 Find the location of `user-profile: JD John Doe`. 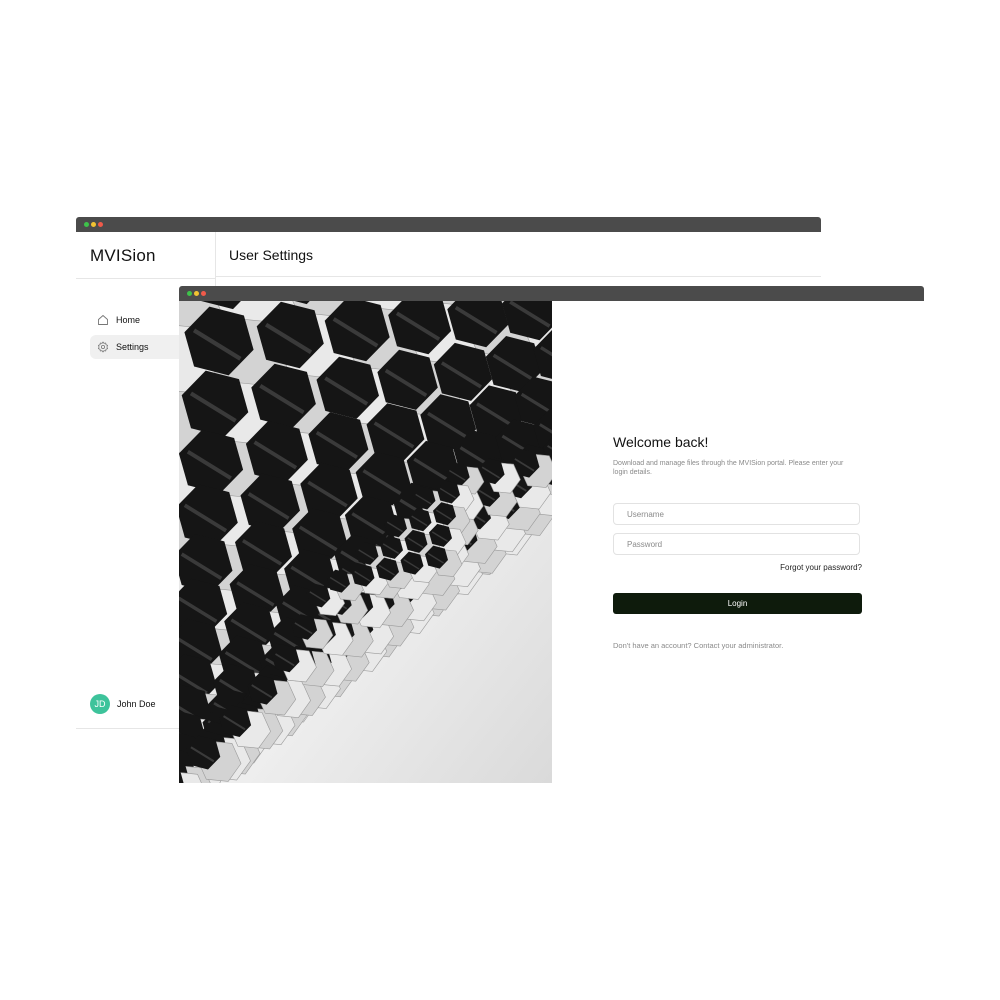

user-profile: JD John Doe is located at coordinates (123, 704).